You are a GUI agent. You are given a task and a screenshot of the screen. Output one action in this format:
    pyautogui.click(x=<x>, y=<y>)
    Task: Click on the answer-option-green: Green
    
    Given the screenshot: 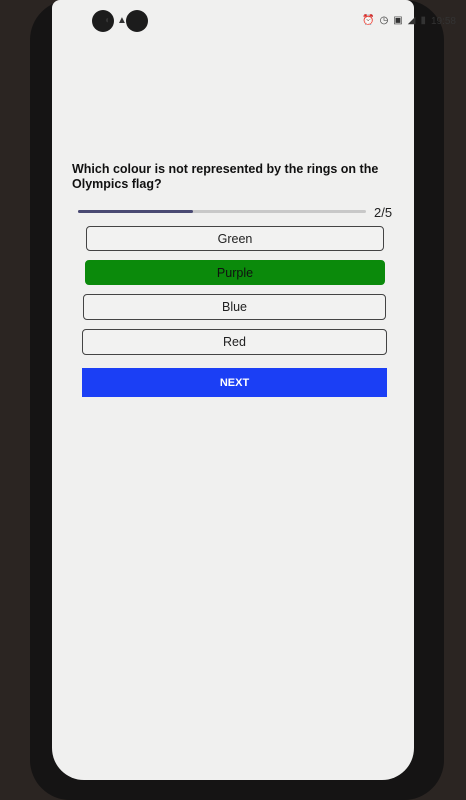 What is the action you would take?
    pyautogui.click(x=235, y=238)
    